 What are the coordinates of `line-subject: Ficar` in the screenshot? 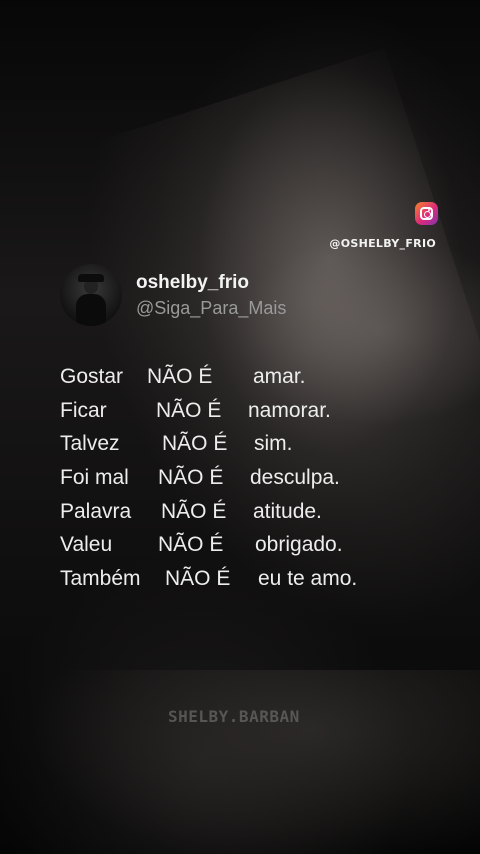 It's located at (83, 410).